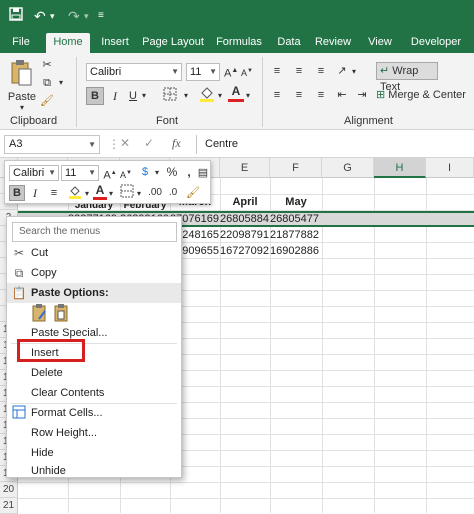 Image resolution: width=474 pixels, height=514 pixels. Describe the element at coordinates (296, 168) in the screenshot. I see `column-header-f: F` at that location.